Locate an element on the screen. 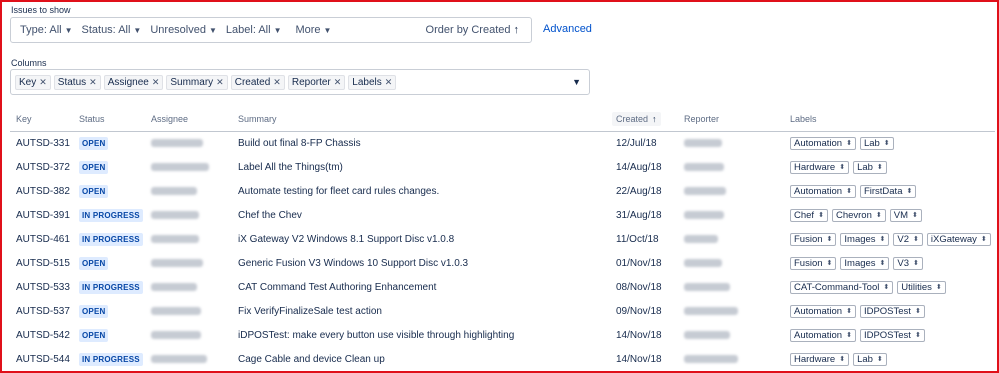 The width and height of the screenshot is (999, 373). issue-key: AUTSD-515 is located at coordinates (41, 263).